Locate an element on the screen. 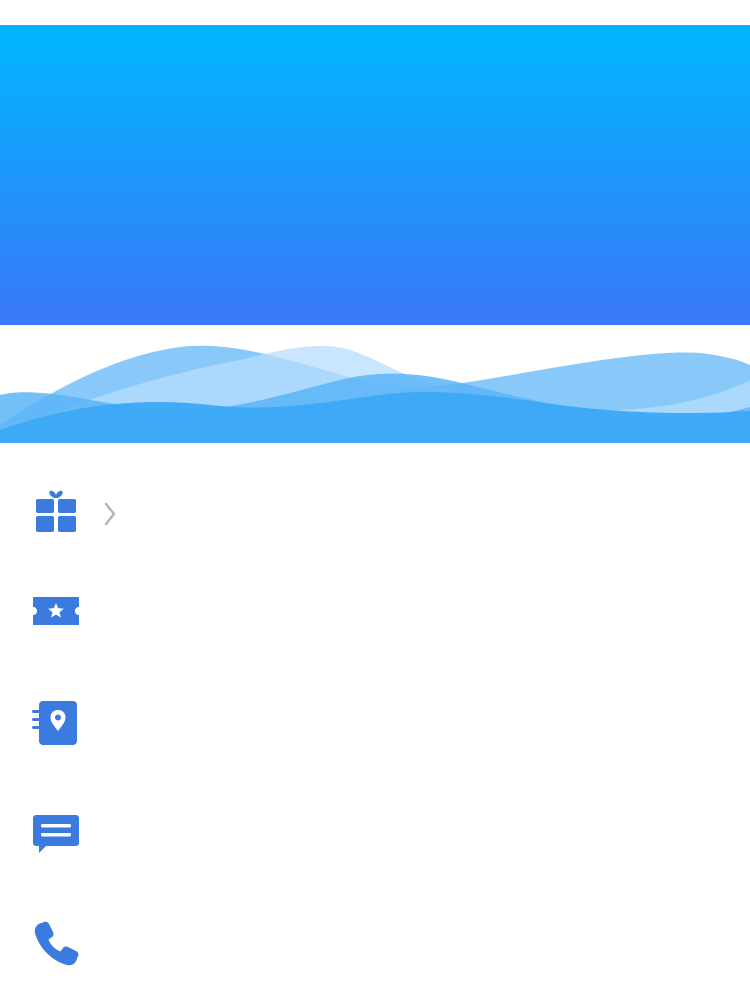 The width and height of the screenshot is (750, 1000). menu-item-coupons is located at coordinates (375, 609).